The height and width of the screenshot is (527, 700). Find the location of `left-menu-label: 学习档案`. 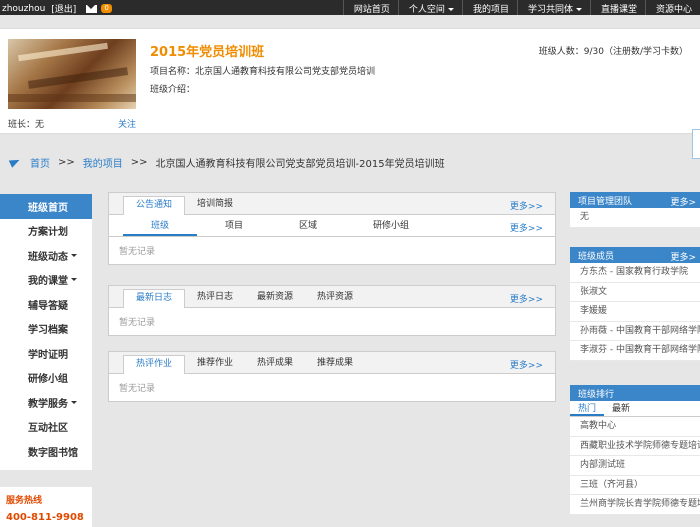

left-menu-label: 学习档案 is located at coordinates (48, 331).